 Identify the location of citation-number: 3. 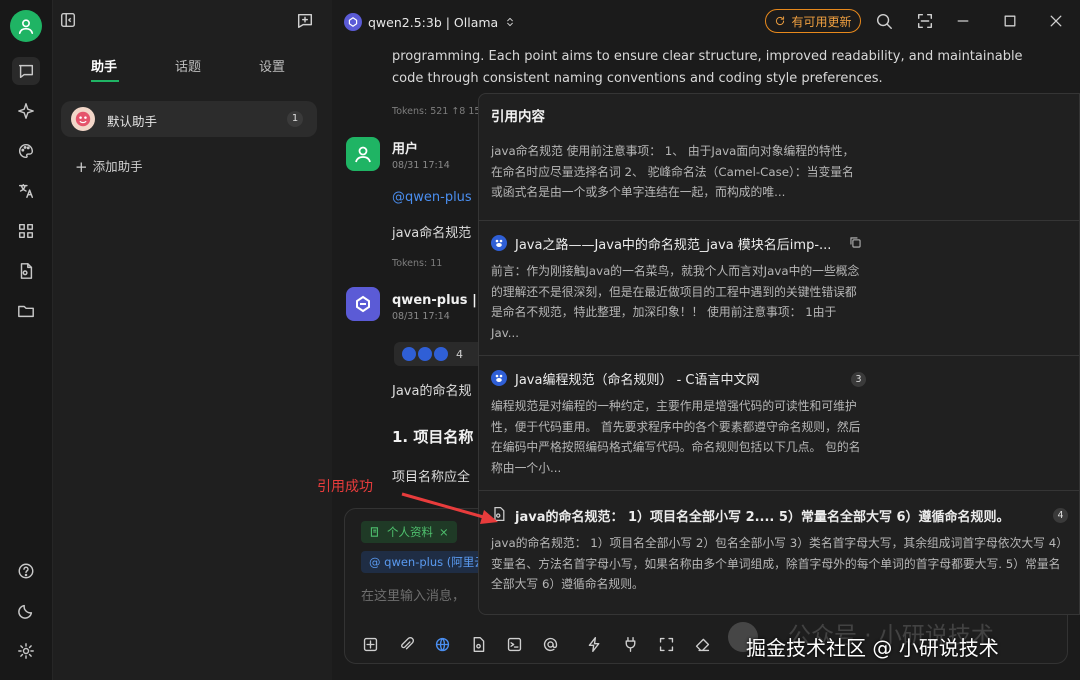
(858, 379).